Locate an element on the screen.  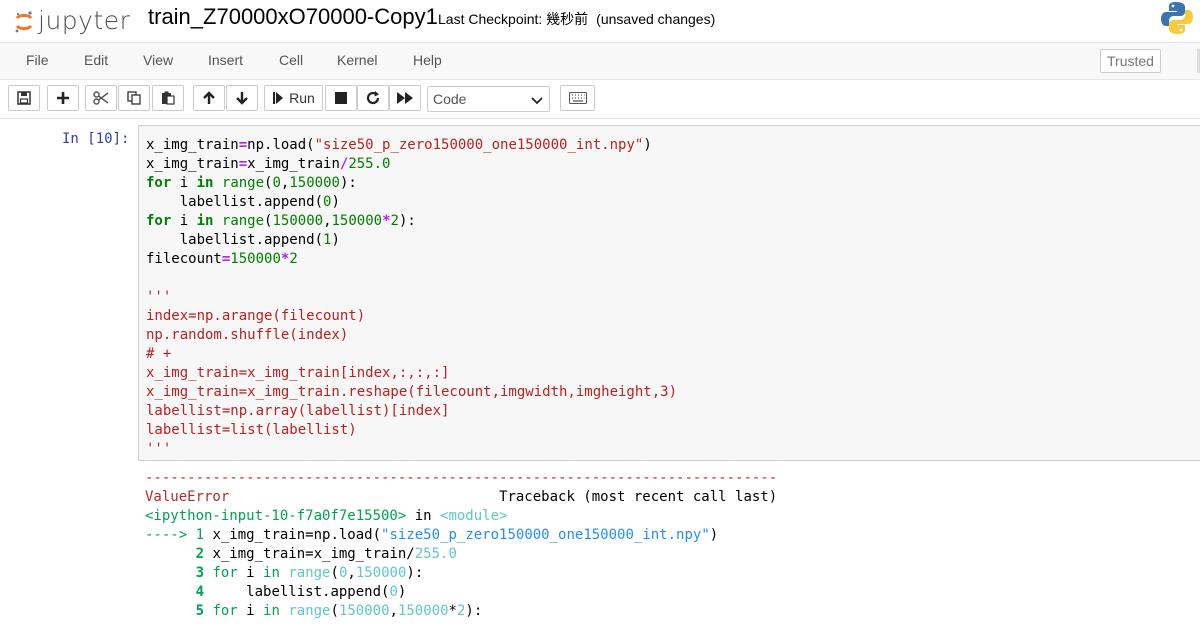
chevron-down-icon is located at coordinates (537, 101).